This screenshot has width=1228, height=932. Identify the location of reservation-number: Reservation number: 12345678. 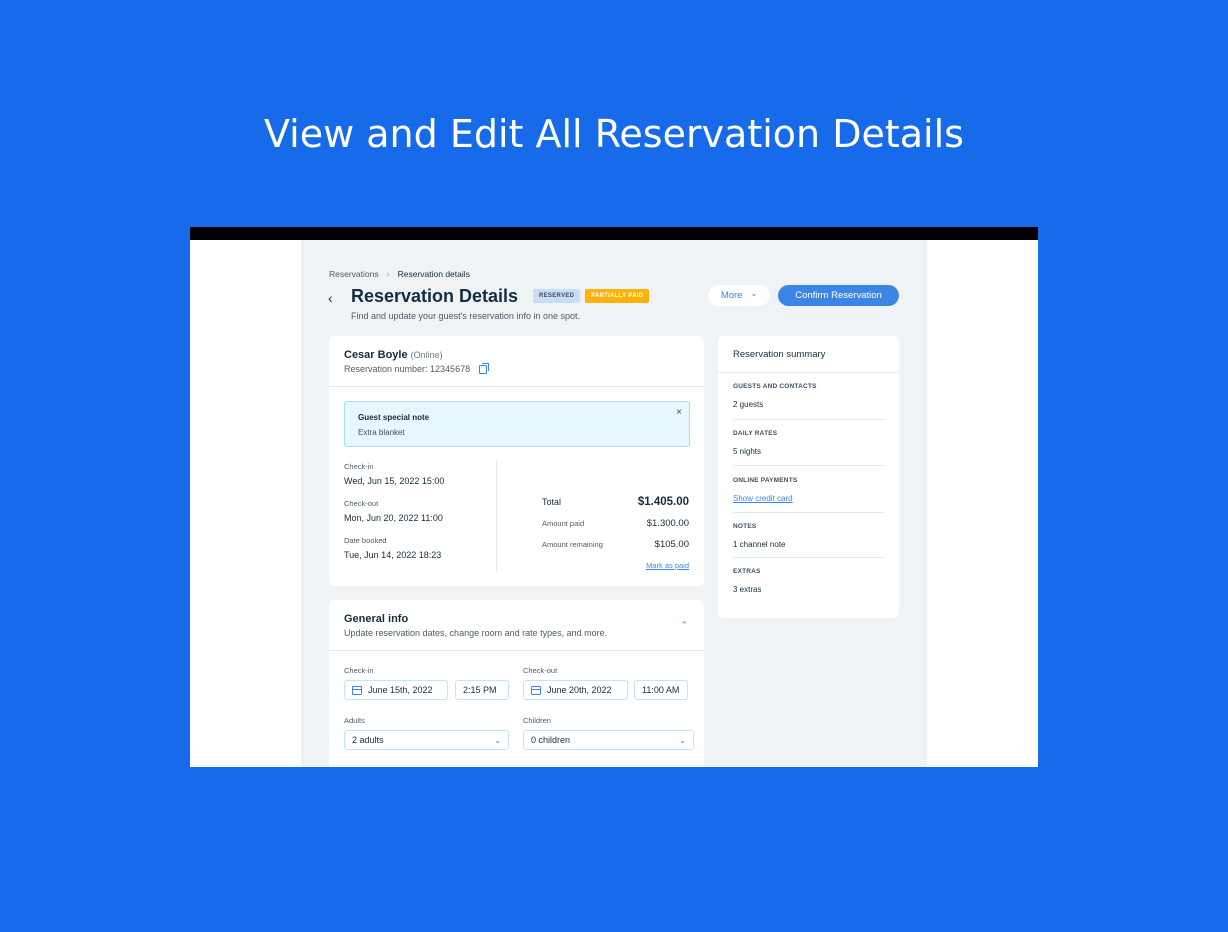
(417, 368).